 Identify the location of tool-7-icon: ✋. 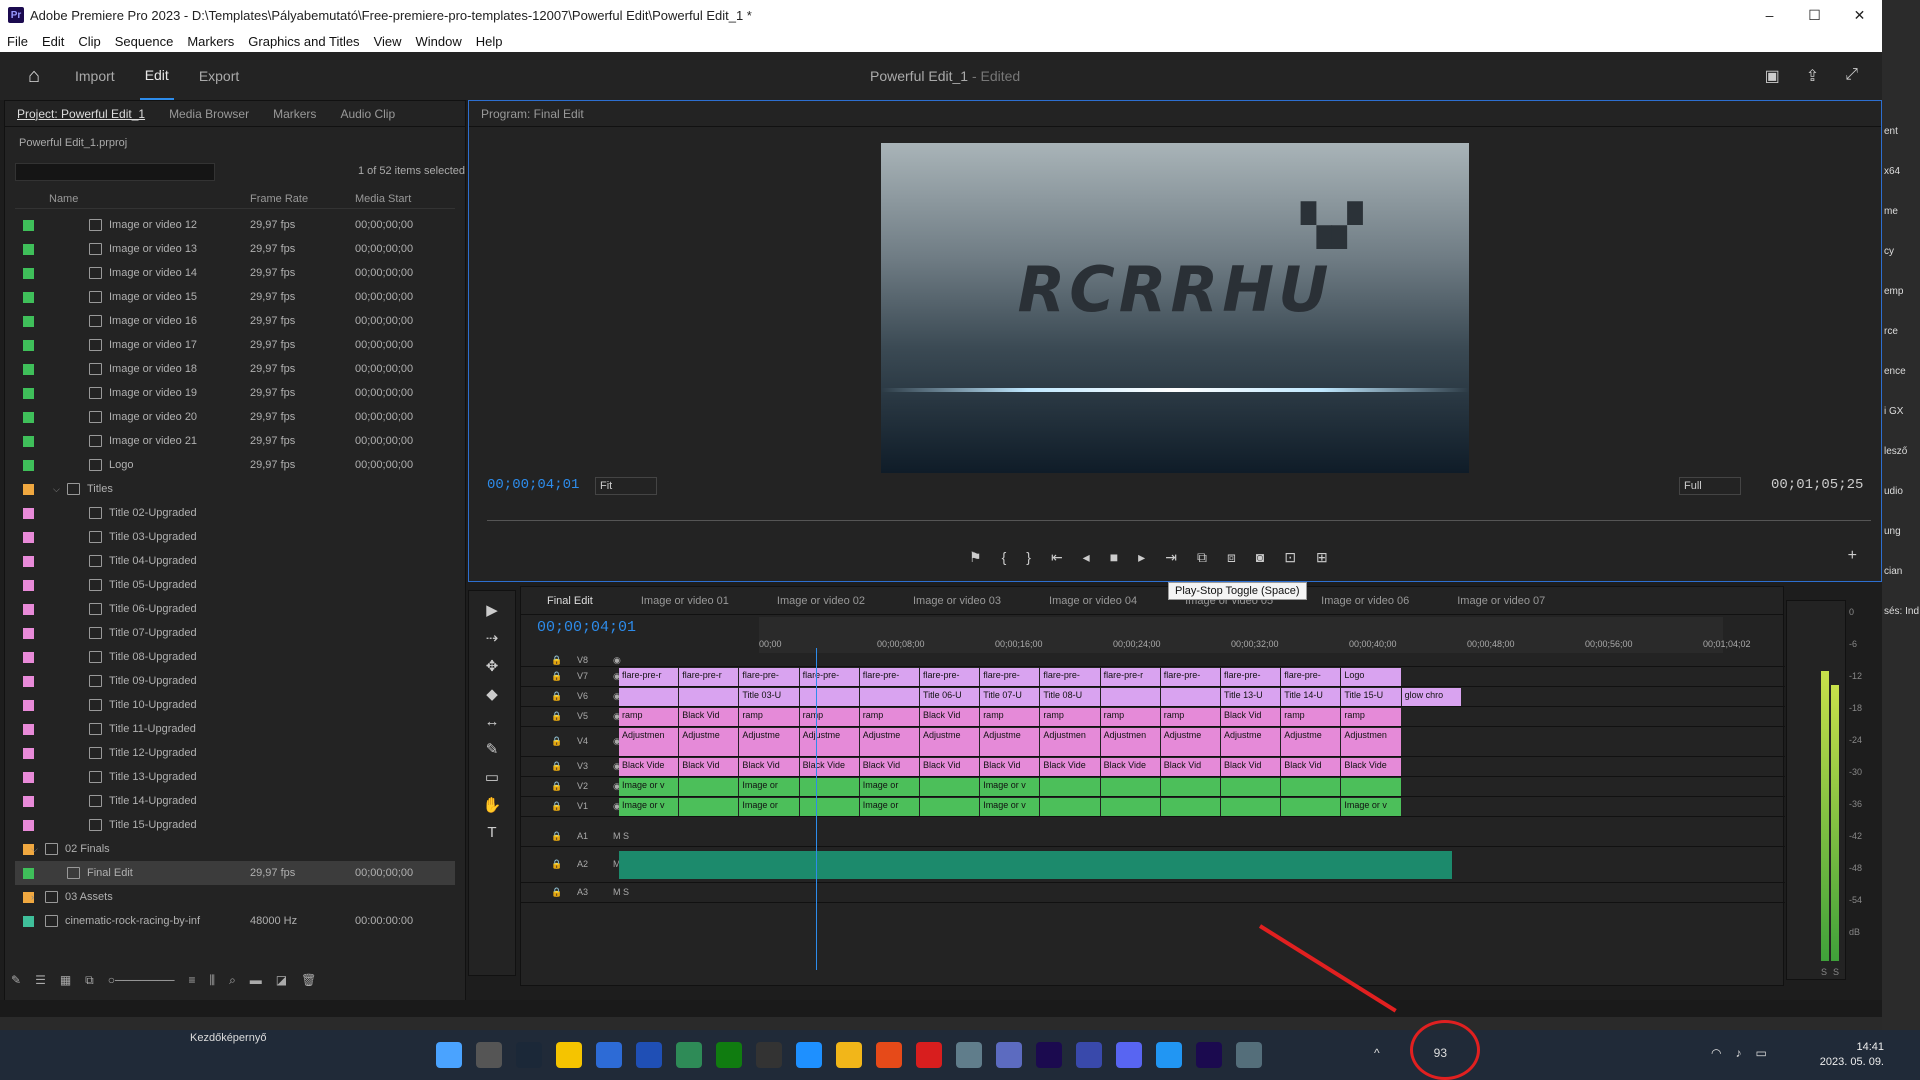
(492, 805).